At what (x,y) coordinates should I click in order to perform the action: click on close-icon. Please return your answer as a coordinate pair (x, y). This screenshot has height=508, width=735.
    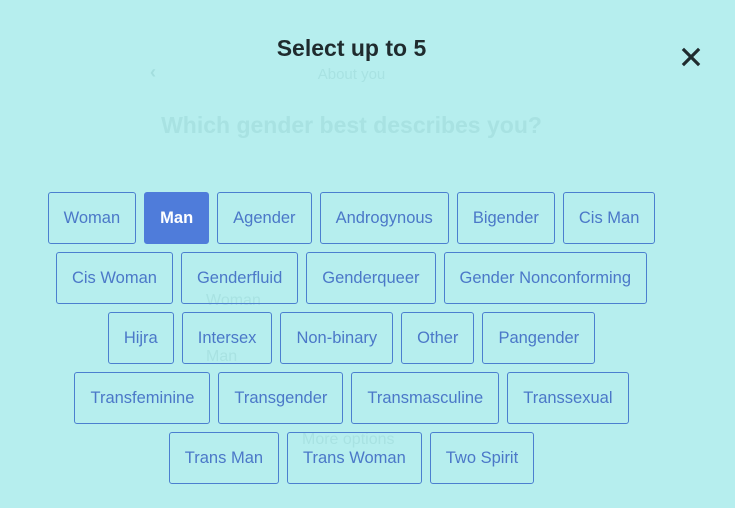
    Looking at the image, I should click on (691, 57).